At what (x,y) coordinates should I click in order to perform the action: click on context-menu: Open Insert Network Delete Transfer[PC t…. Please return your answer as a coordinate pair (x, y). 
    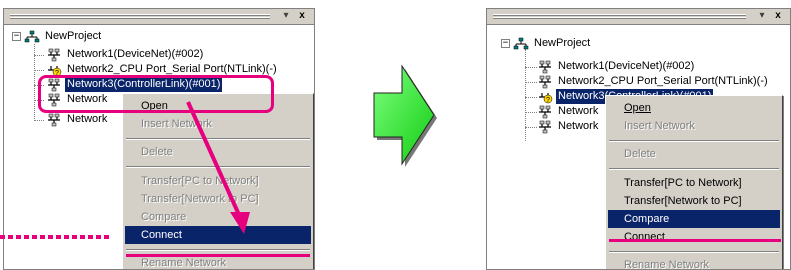
    Looking at the image, I should click on (694, 182).